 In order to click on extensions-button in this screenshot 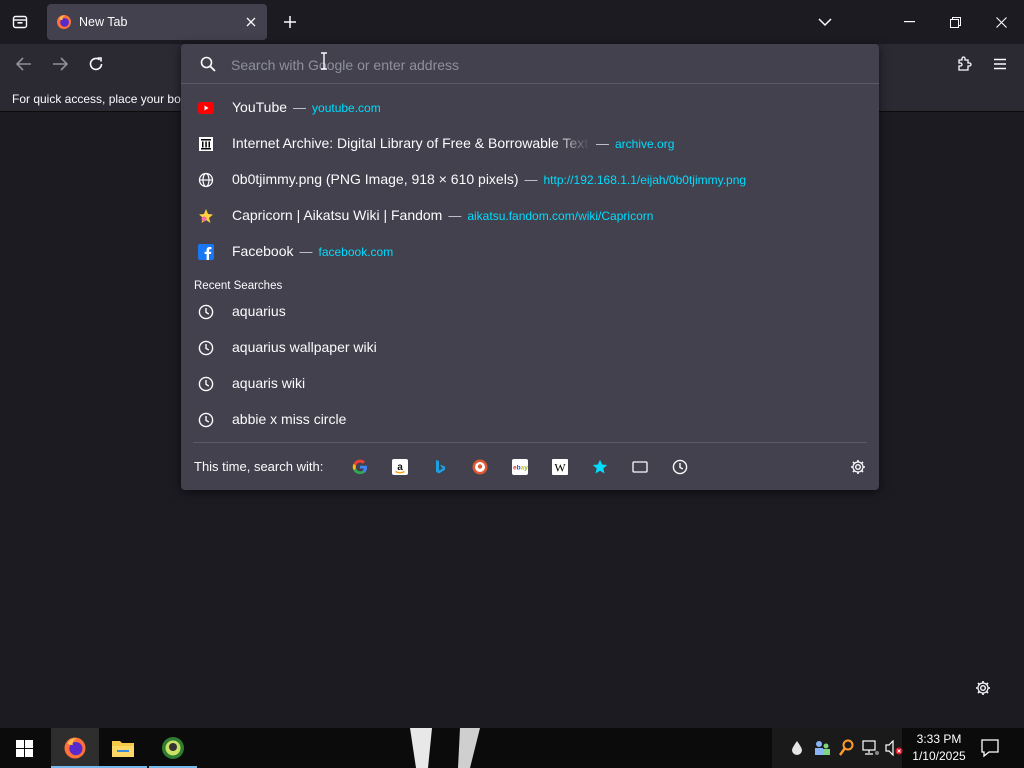, I will do `click(964, 64)`.